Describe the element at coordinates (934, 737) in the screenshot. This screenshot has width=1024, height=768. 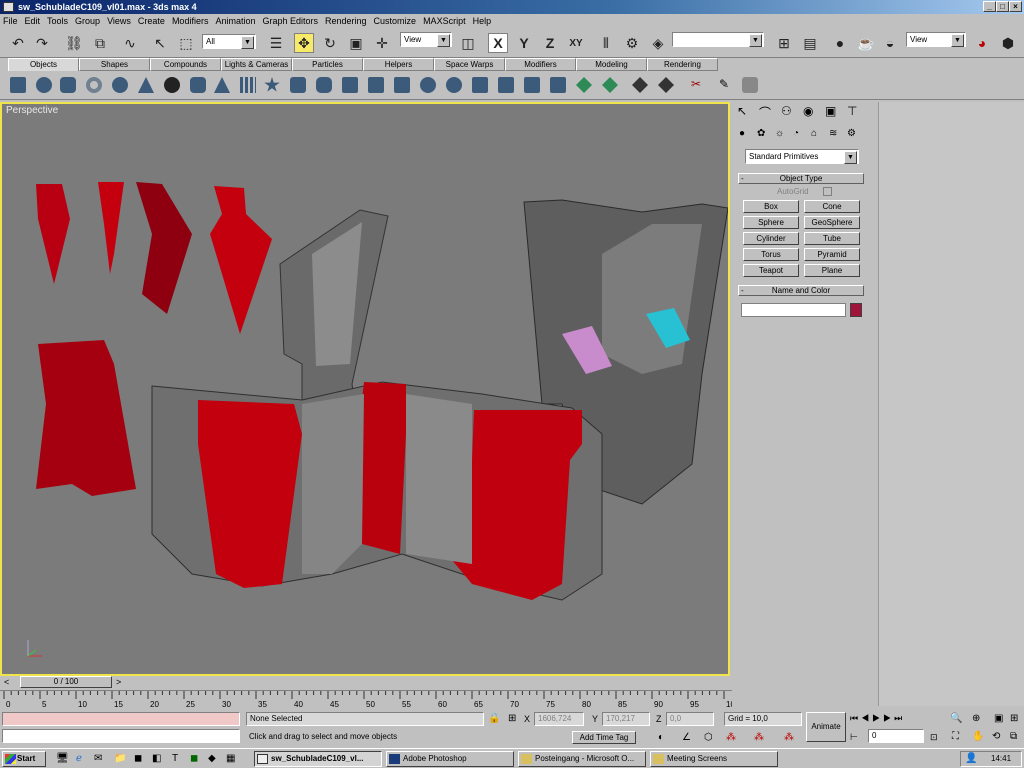
I see `time-configuration-icon: ⊡` at that location.